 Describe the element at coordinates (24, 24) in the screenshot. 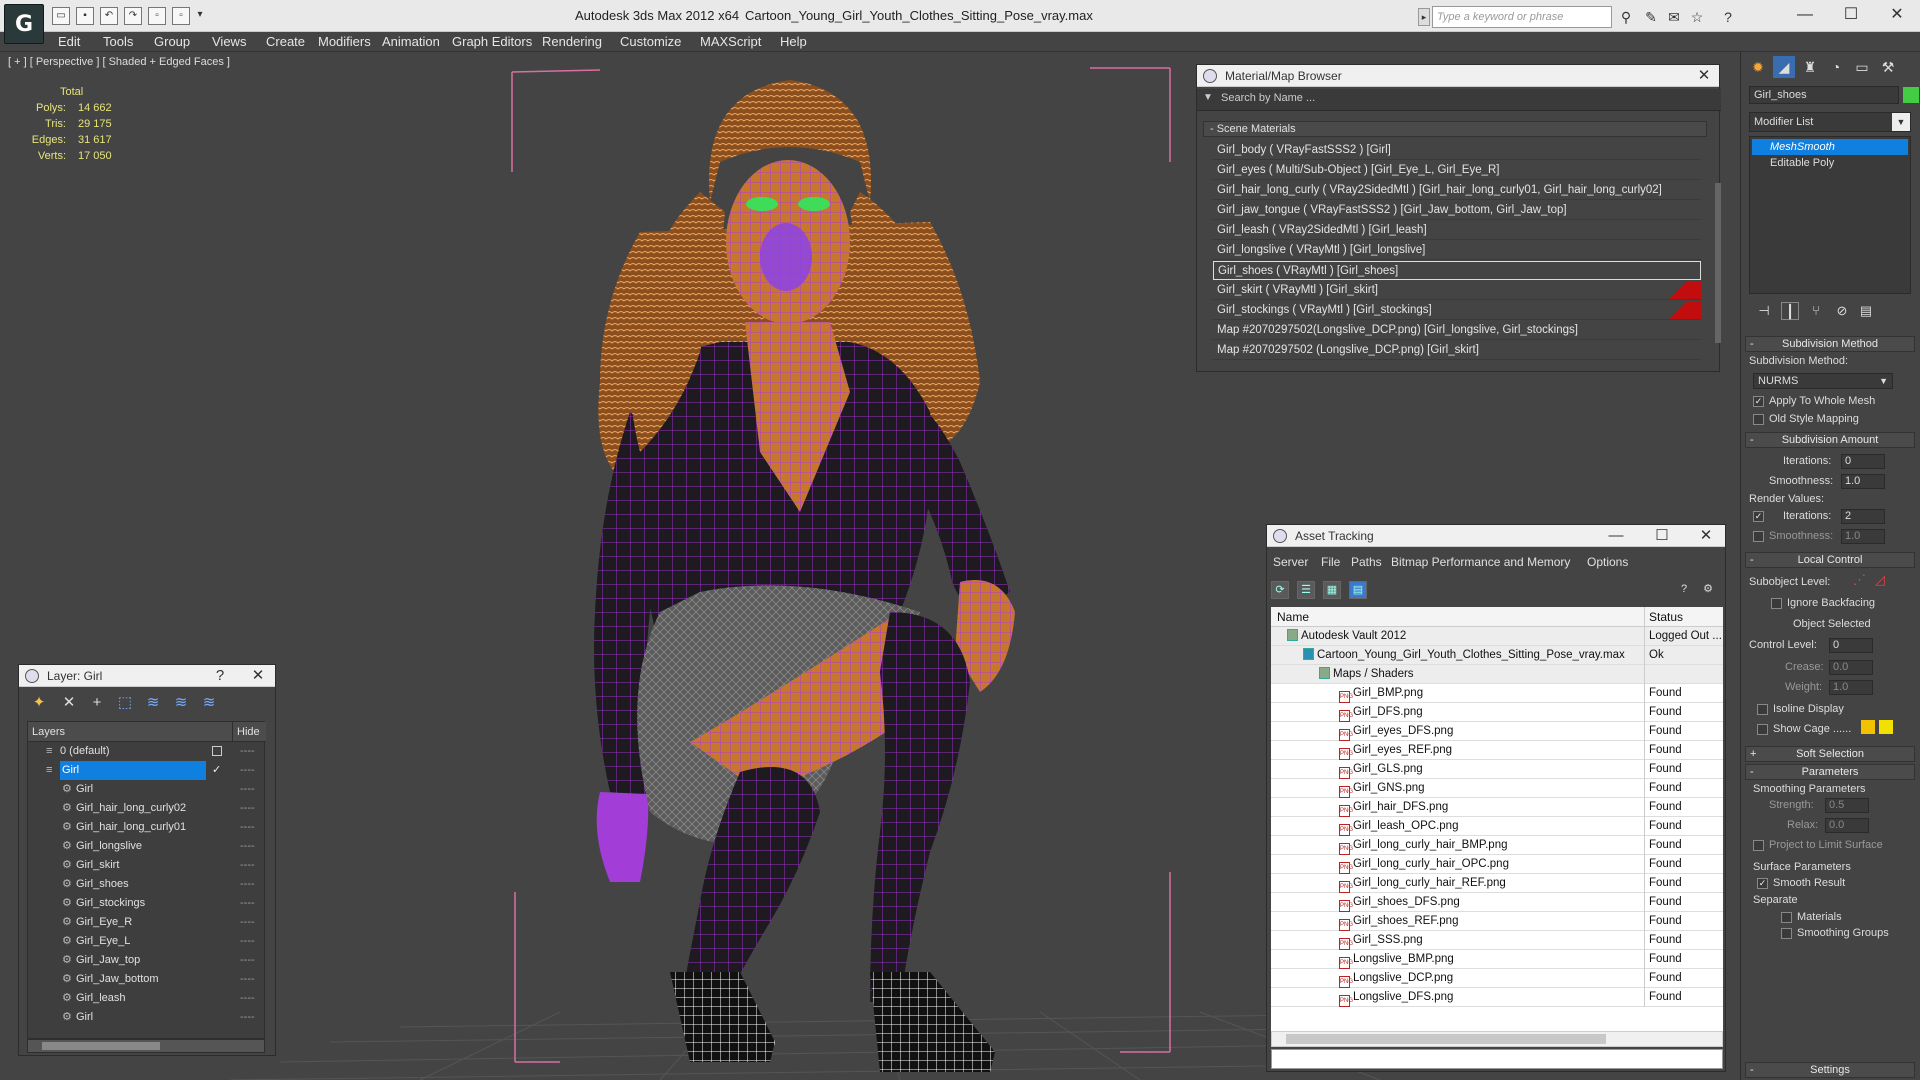

I see `app-logo-icon: G` at that location.